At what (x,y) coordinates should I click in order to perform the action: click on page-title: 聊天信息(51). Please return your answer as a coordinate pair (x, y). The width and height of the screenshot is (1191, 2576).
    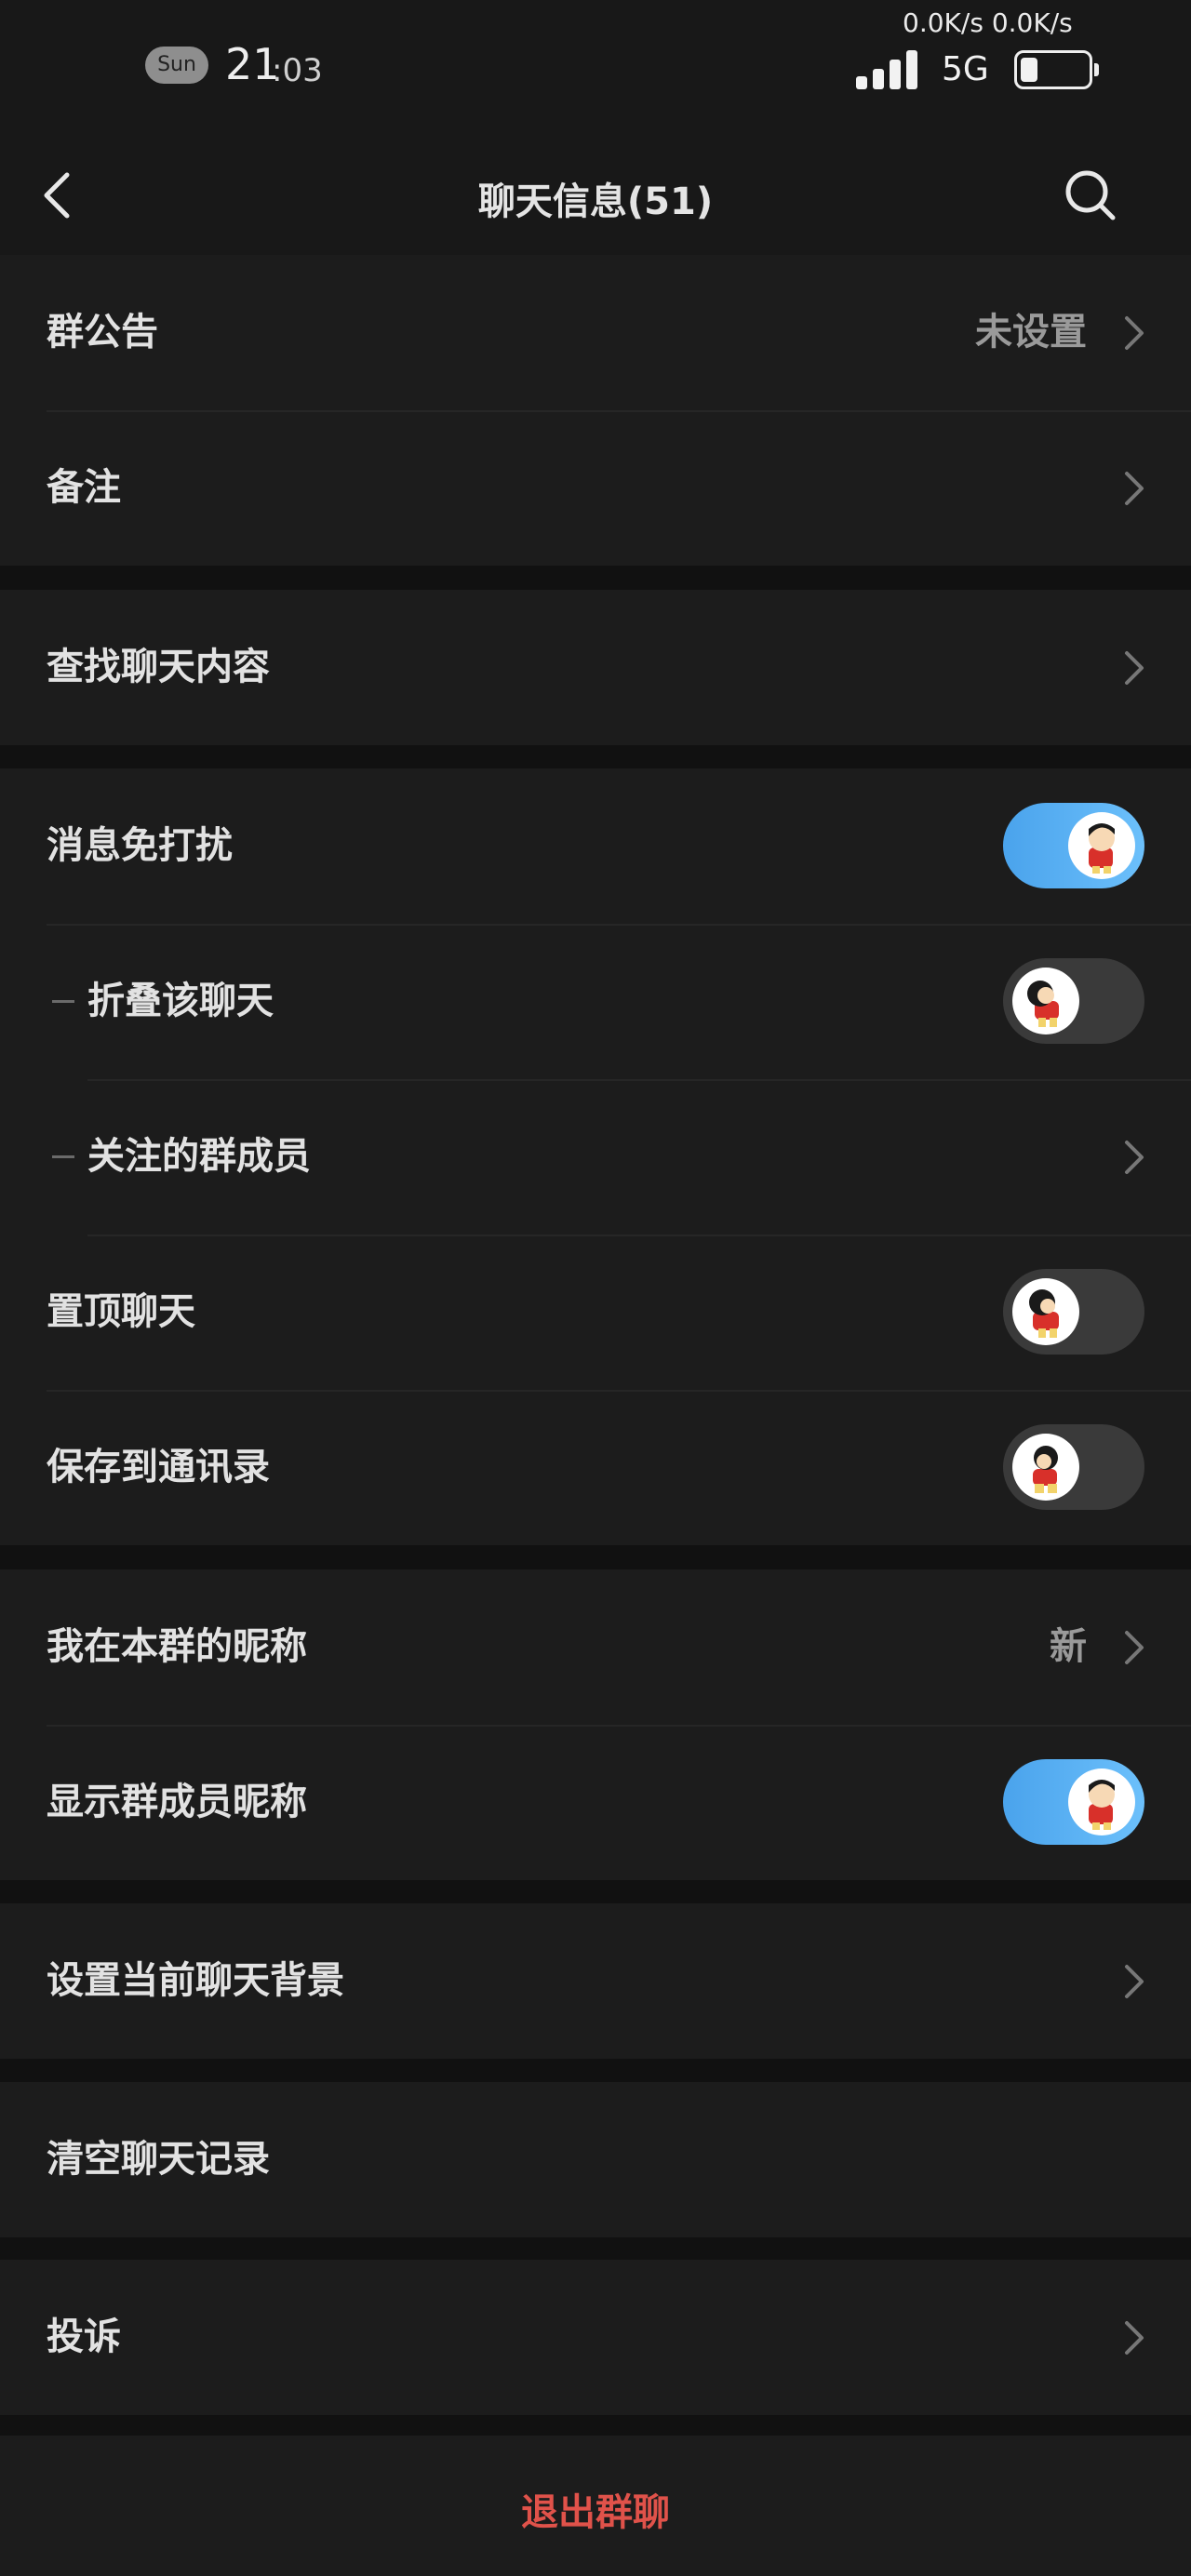
    Looking at the image, I should click on (595, 201).